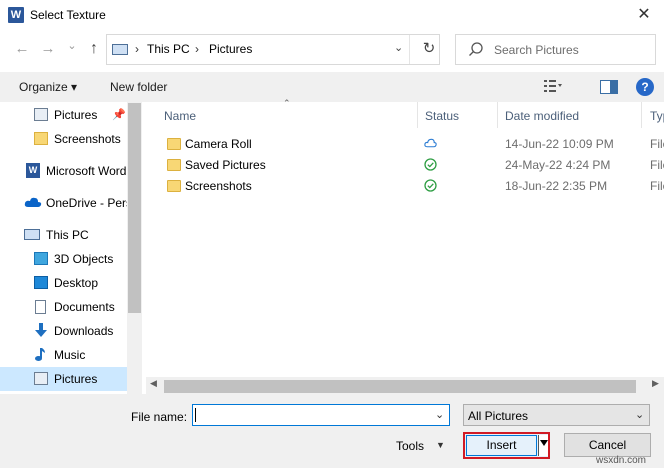  What do you see at coordinates (68, 15) in the screenshot?
I see `window-title: Select Texture` at bounding box center [68, 15].